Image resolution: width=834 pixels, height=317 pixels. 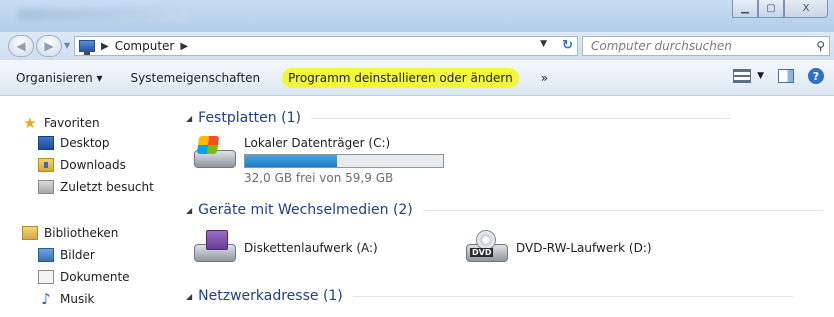 I want to click on drive-name: Lokaler Datenträger (C:), so click(x=317, y=143).